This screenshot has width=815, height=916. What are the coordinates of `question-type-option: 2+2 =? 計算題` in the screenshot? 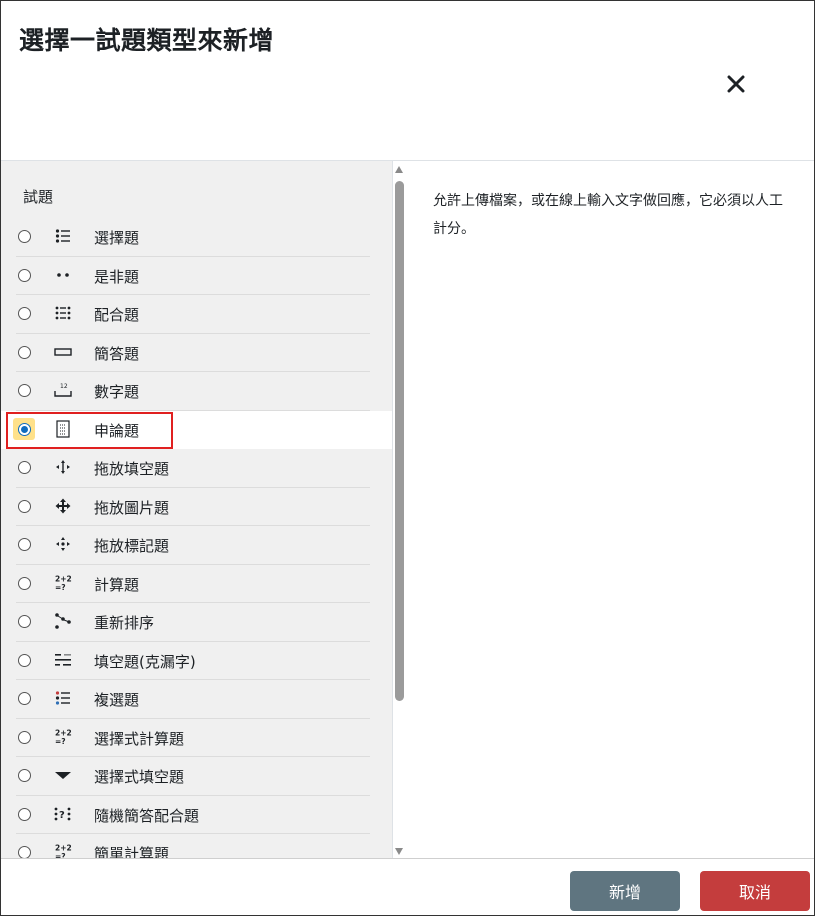 It's located at (196, 584).